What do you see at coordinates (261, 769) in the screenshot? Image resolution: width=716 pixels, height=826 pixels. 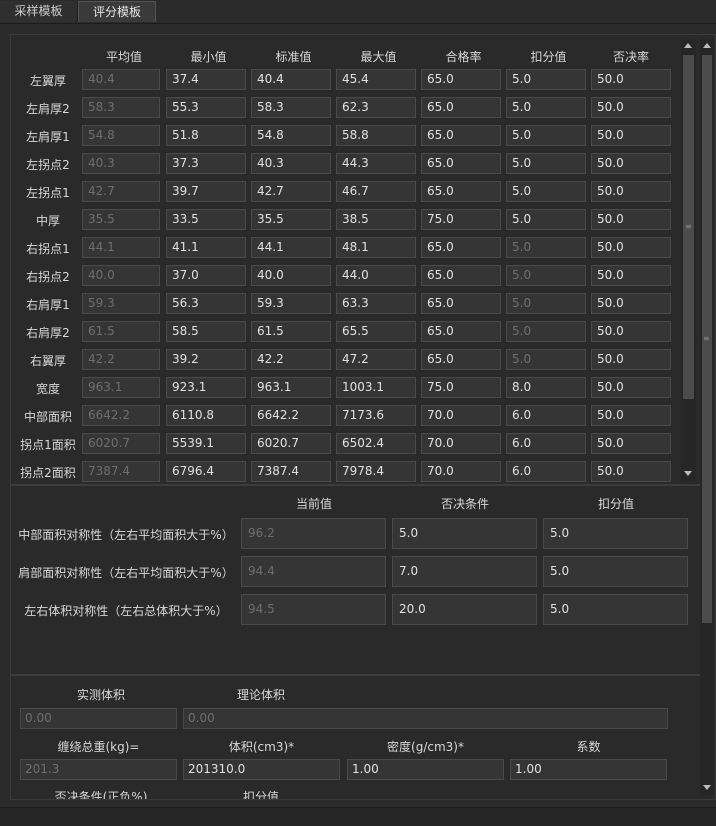 I see `volume-field: 201310.0` at bounding box center [261, 769].